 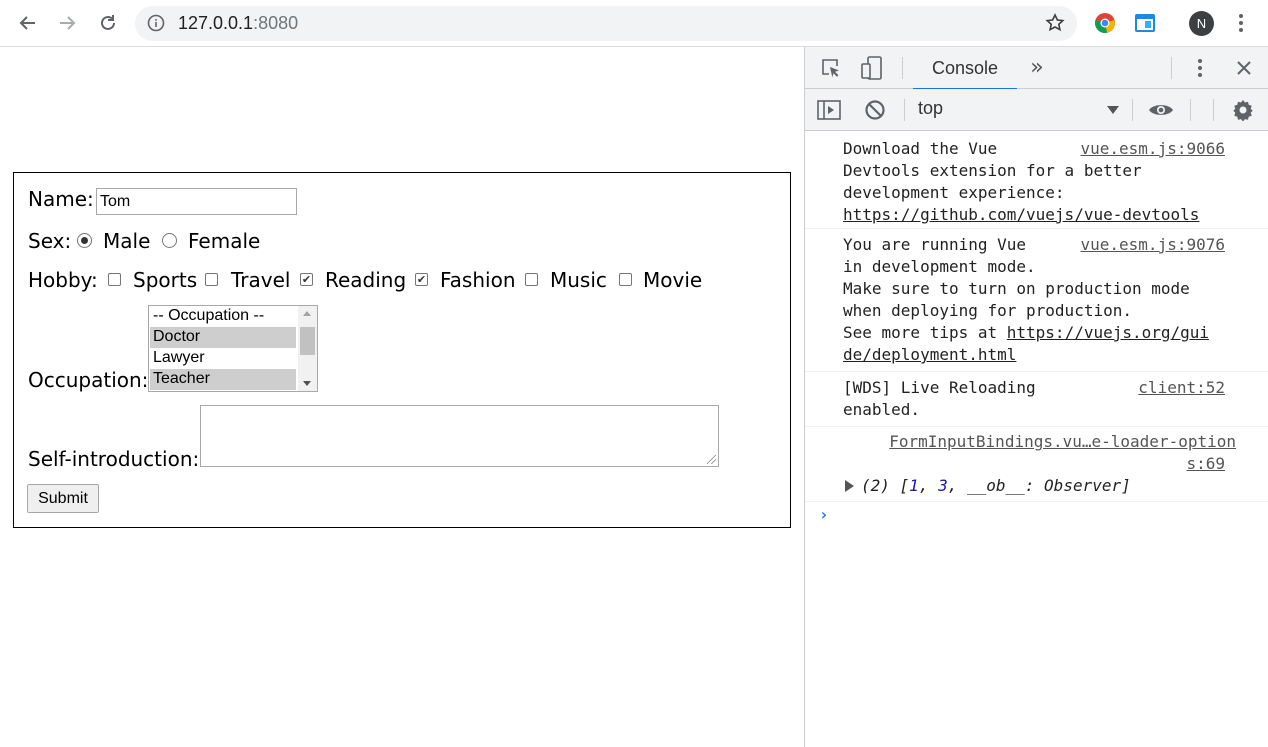 I want to click on url-text: 127.0.0.1:8080, so click(x=238, y=23).